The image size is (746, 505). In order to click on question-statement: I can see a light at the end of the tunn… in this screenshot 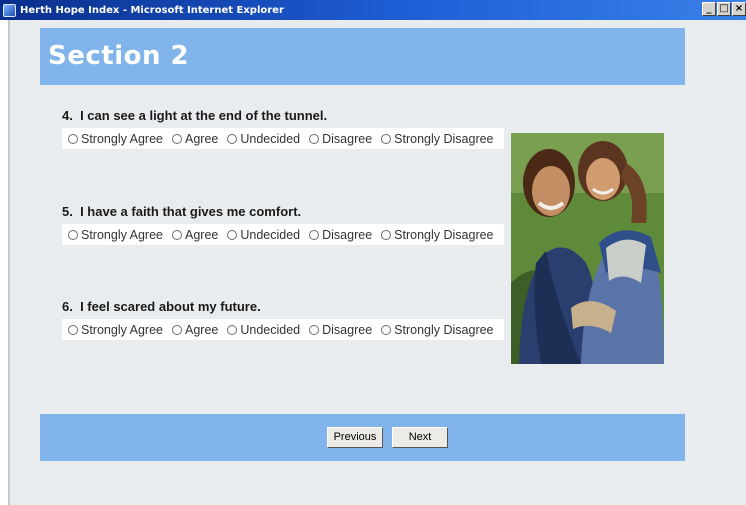, I will do `click(204, 115)`.